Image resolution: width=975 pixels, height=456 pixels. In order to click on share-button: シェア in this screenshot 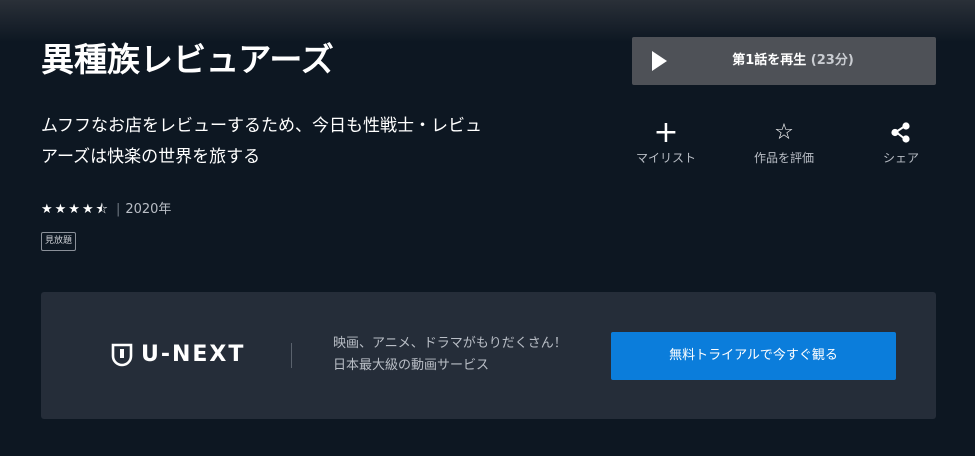, I will do `click(901, 142)`.